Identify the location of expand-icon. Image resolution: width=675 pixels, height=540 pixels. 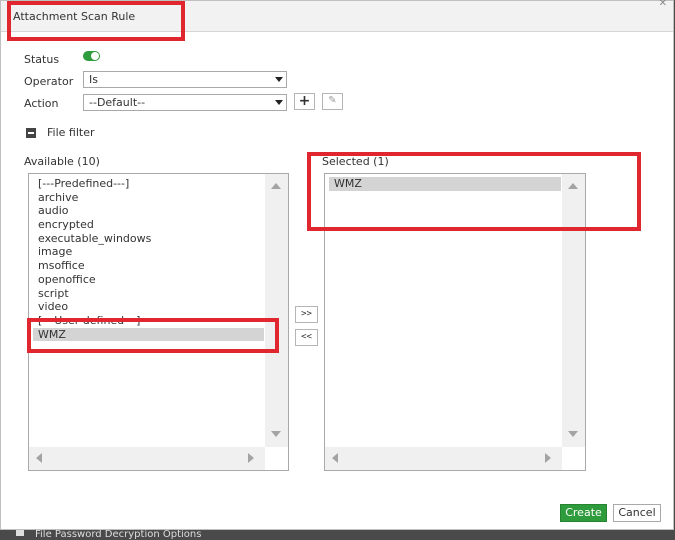
(20, 533).